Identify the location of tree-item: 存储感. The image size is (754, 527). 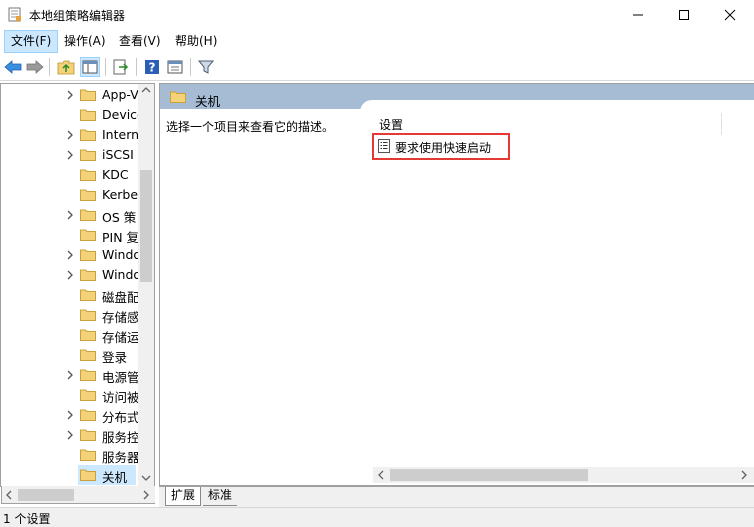
(70, 315).